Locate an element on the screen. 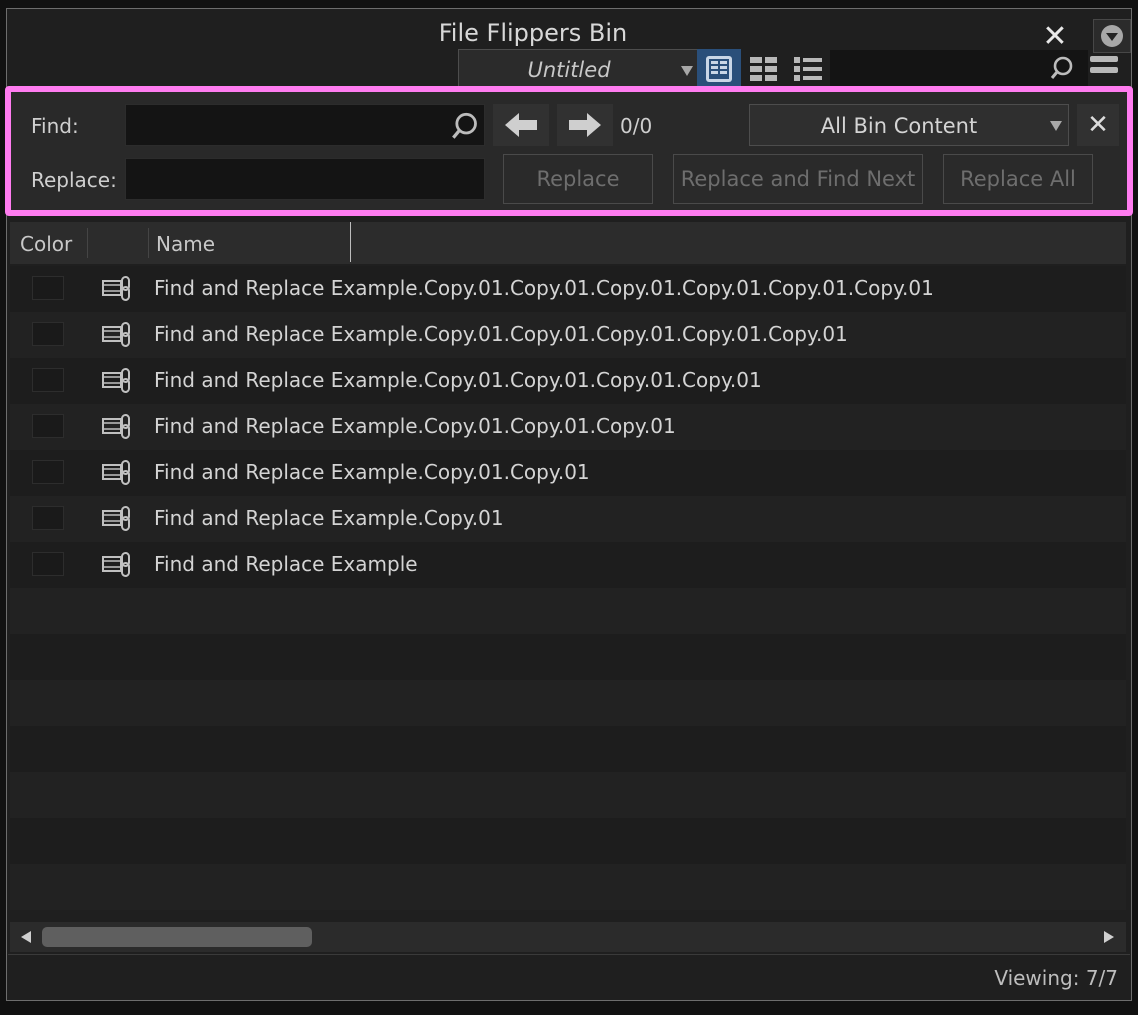  find-input is located at coordinates (305, 125).